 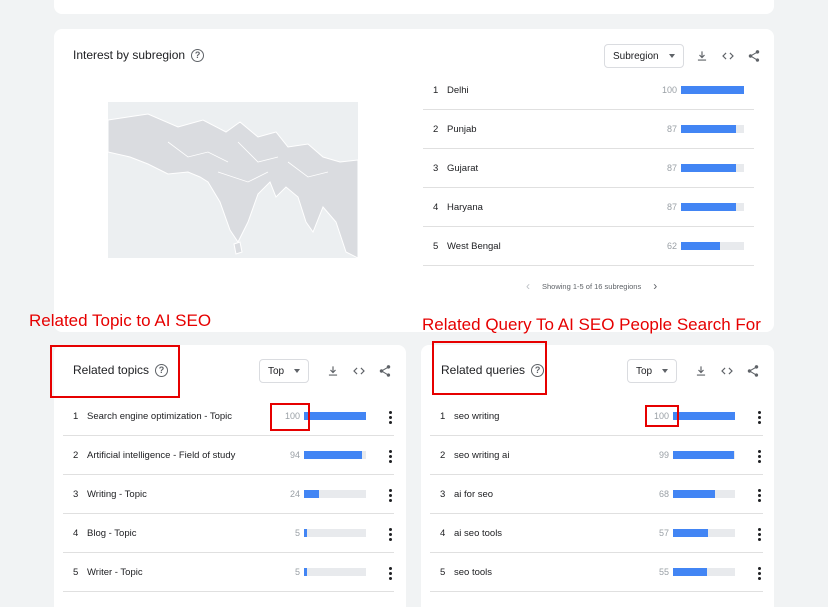 I want to click on item-value: 87, so click(x=671, y=168).